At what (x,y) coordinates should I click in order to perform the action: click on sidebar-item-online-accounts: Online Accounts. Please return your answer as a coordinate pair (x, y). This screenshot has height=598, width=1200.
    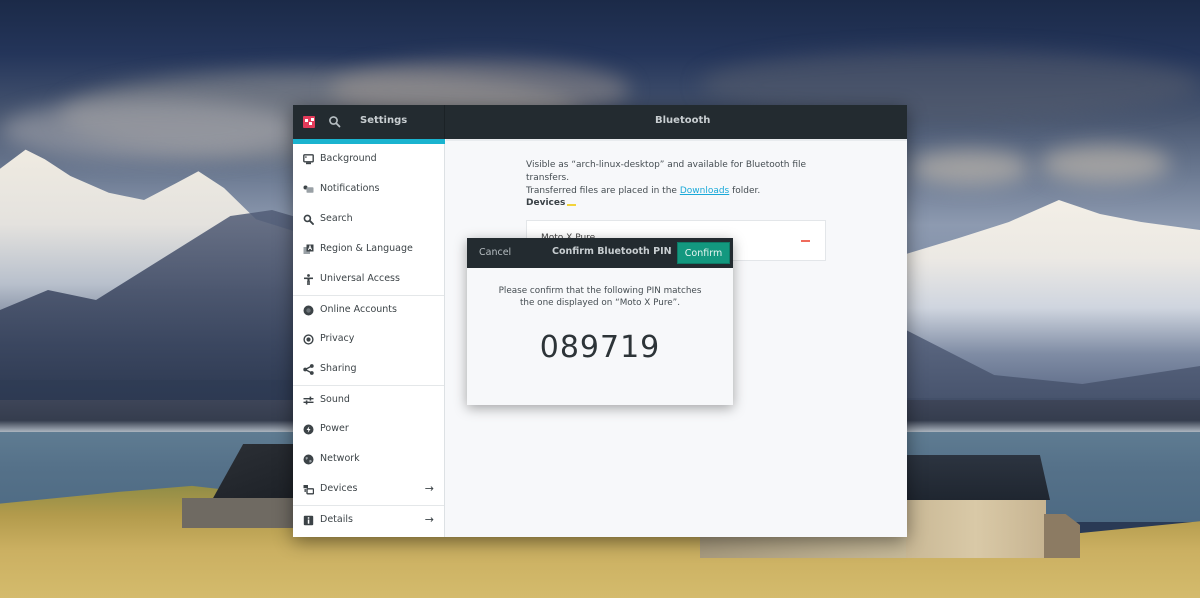
    Looking at the image, I should click on (368, 310).